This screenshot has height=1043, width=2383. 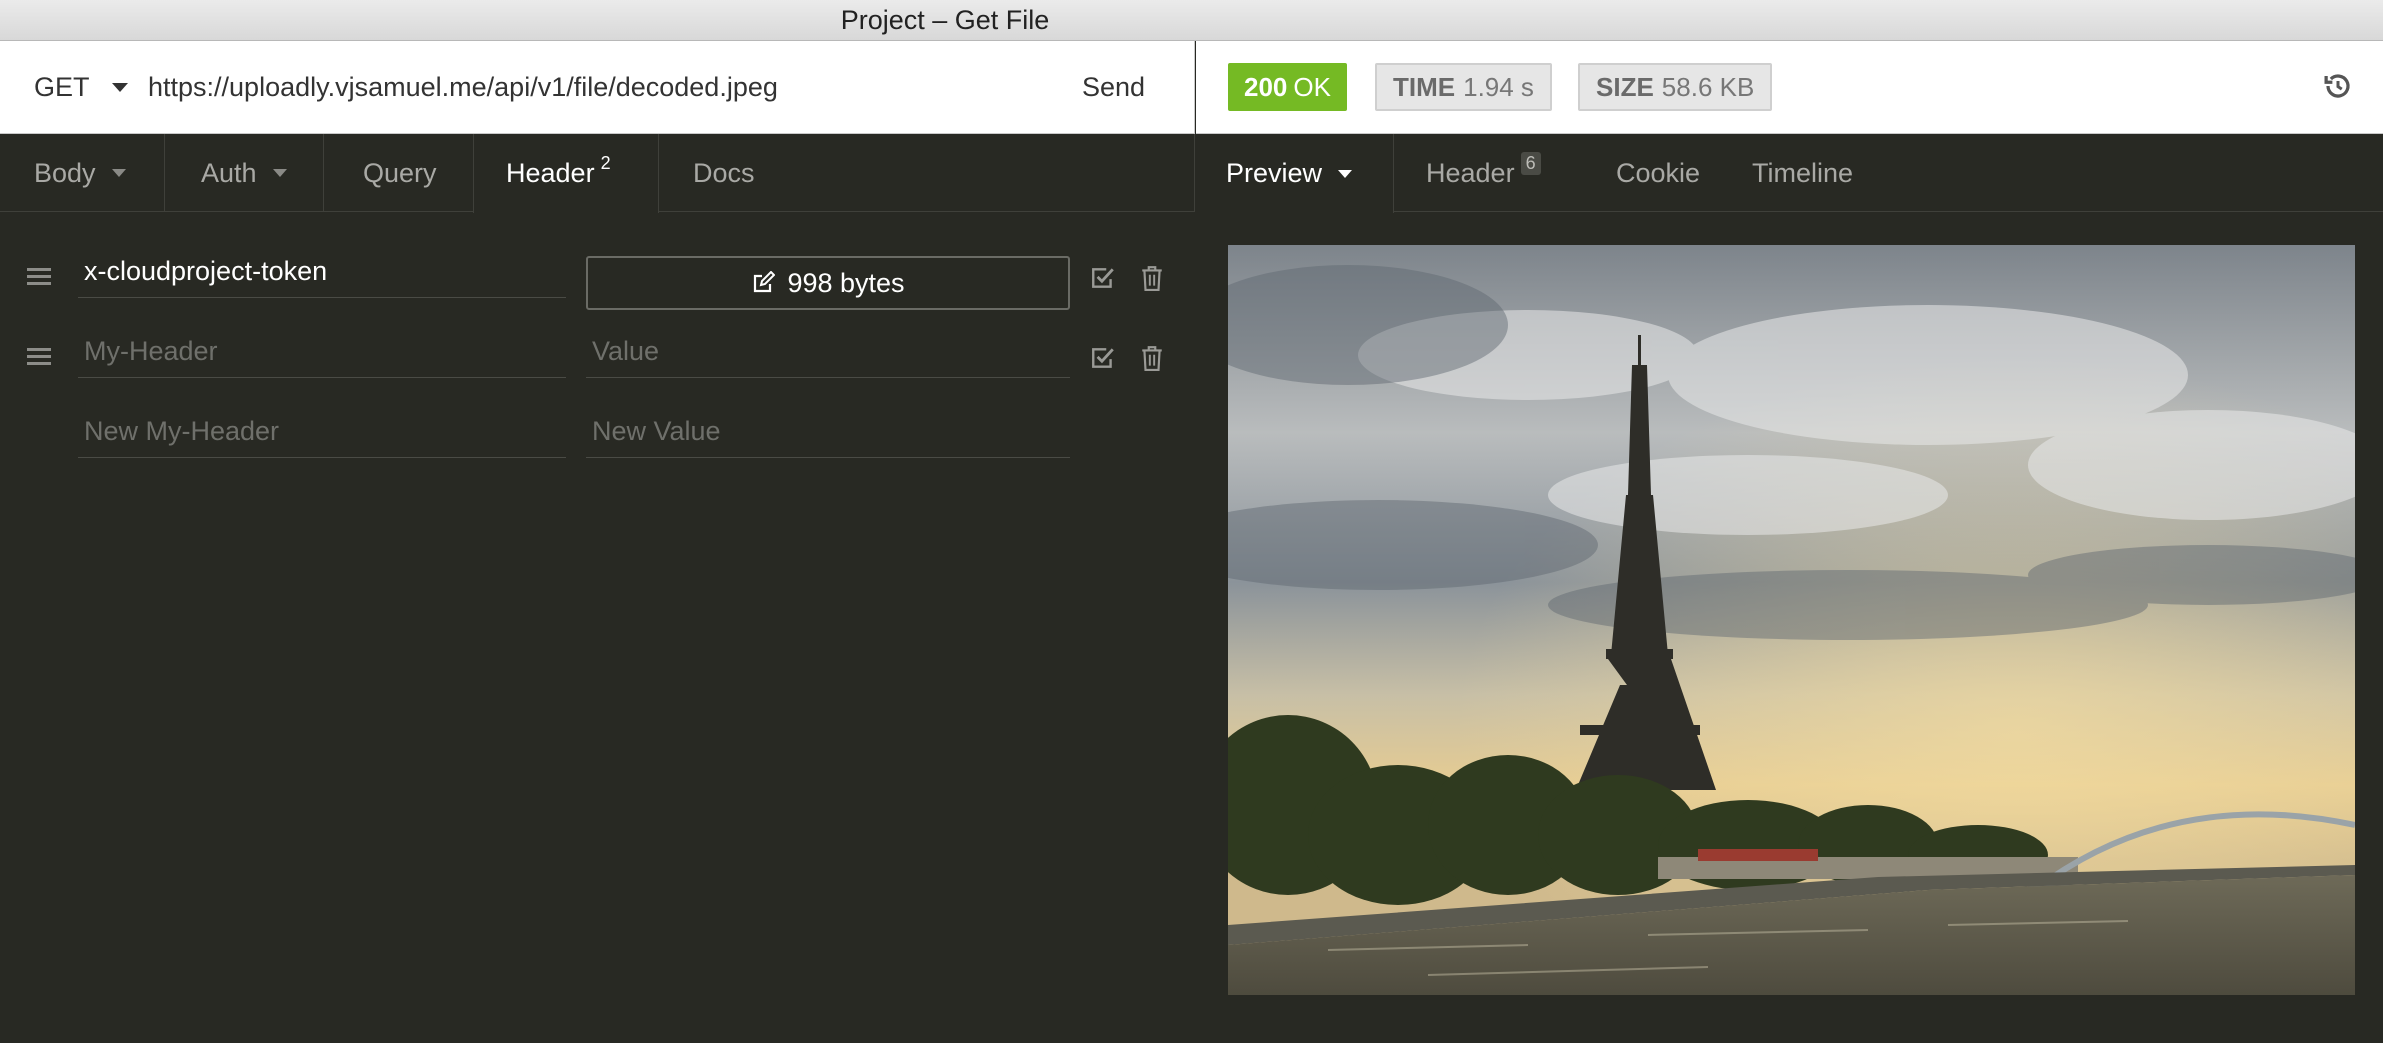 I want to click on tab-docs-label: Docs, so click(x=724, y=172).